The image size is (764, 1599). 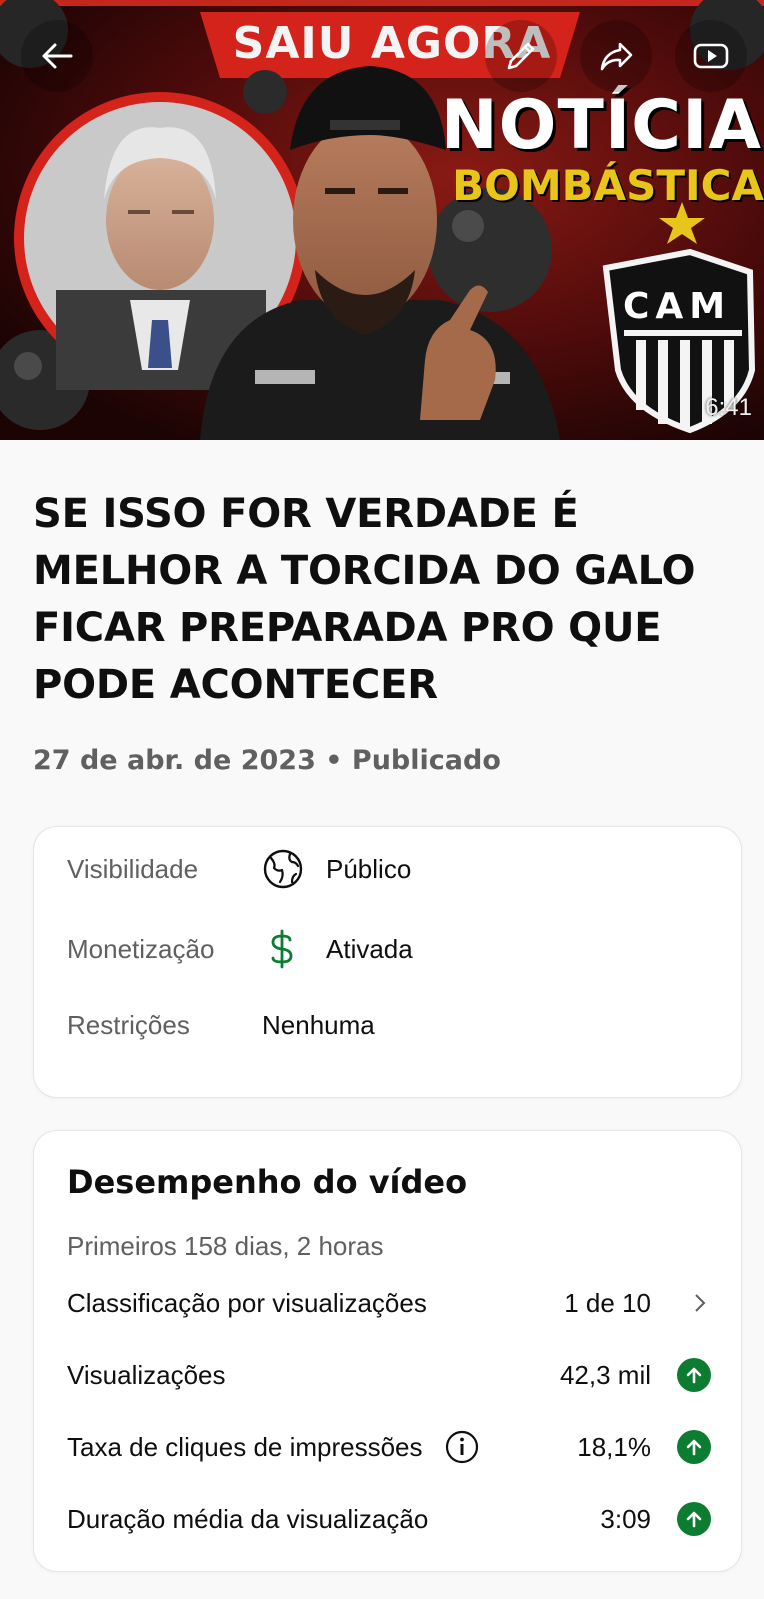 What do you see at coordinates (128, 1024) in the screenshot?
I see `restrictions-label: Restrições` at bounding box center [128, 1024].